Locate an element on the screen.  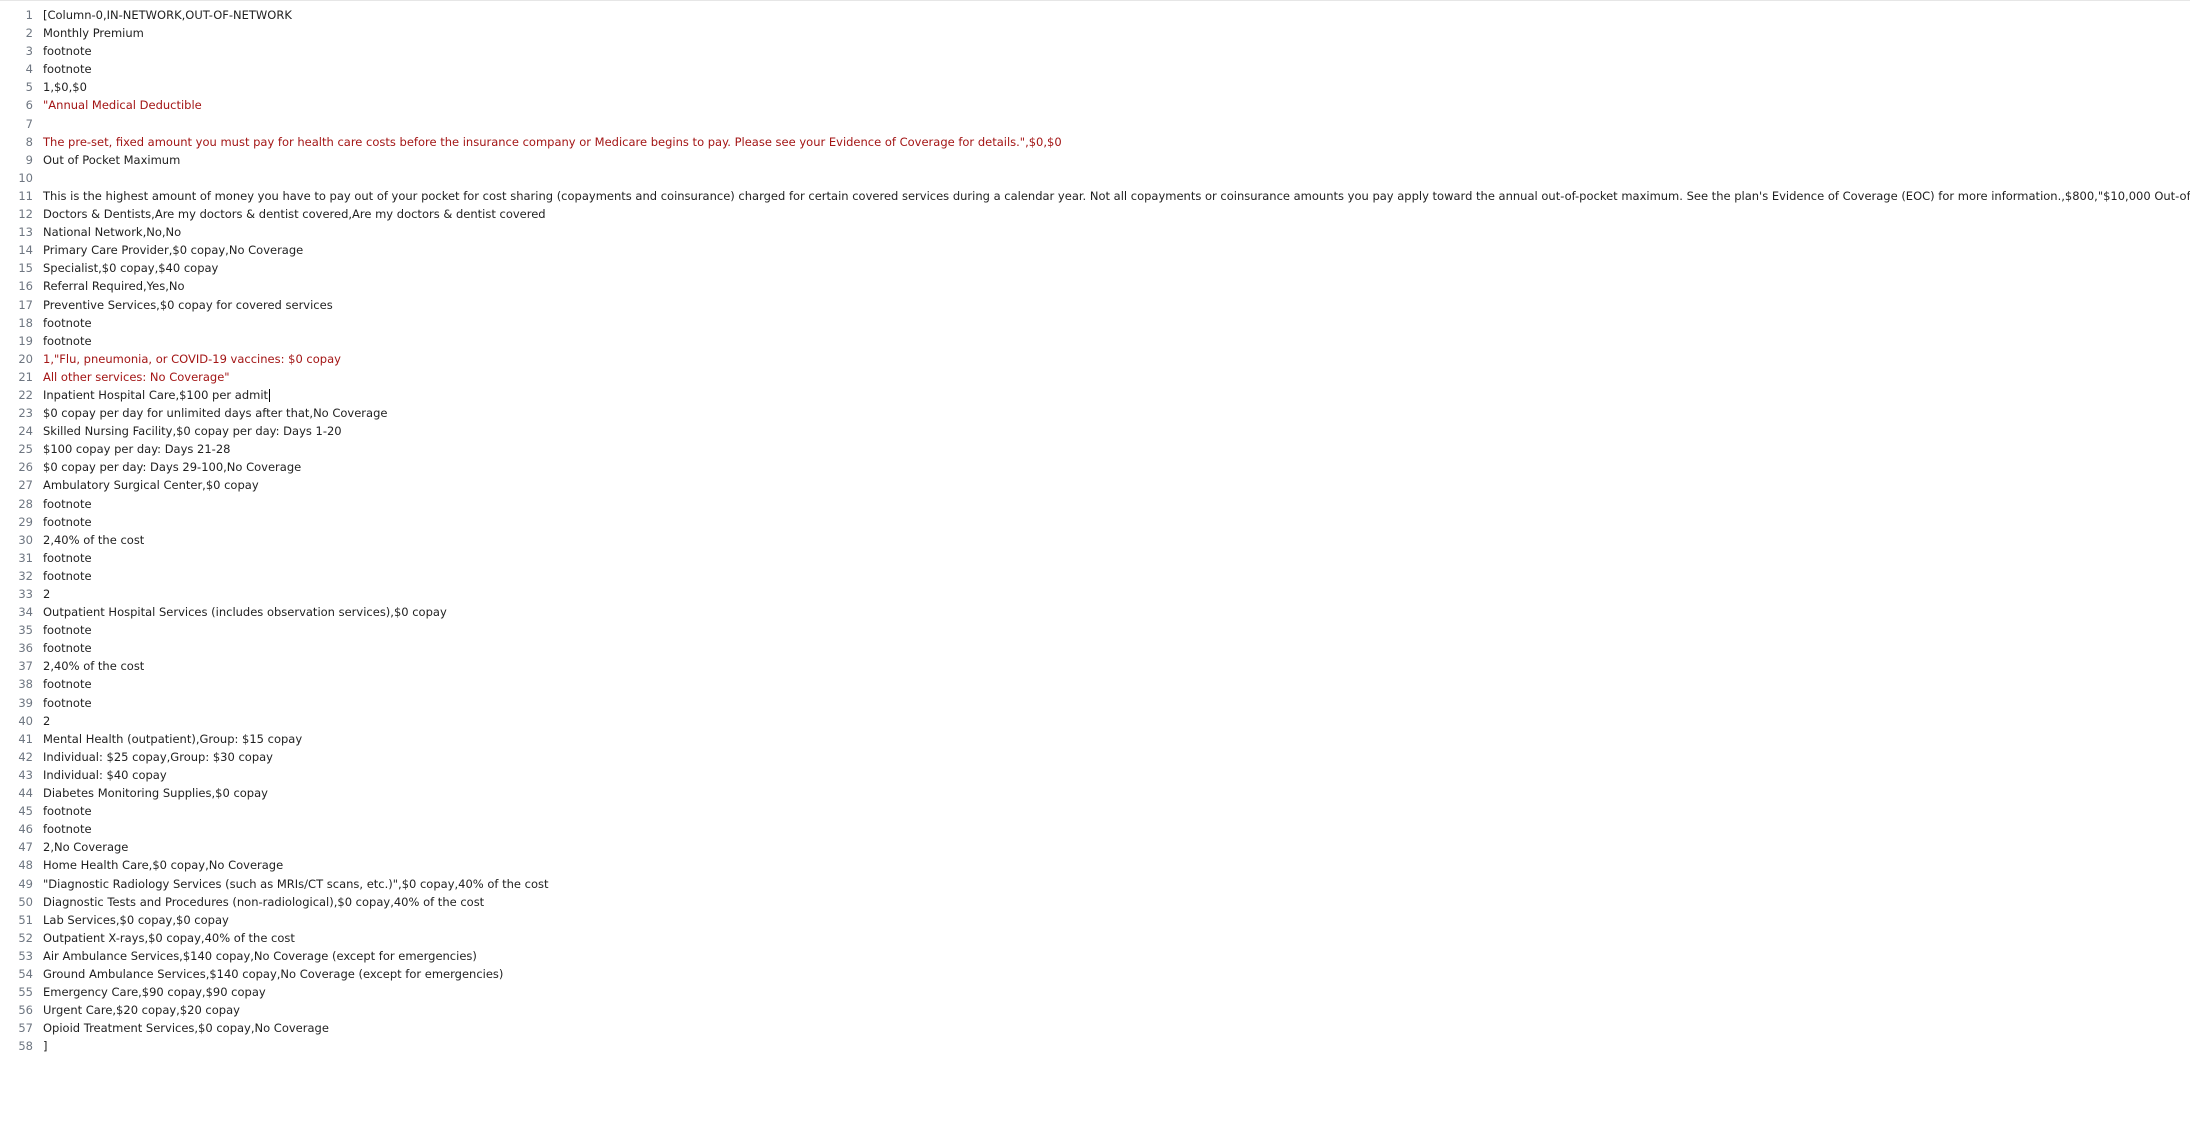
editor-line: 18 footnote is located at coordinates (1095, 323).